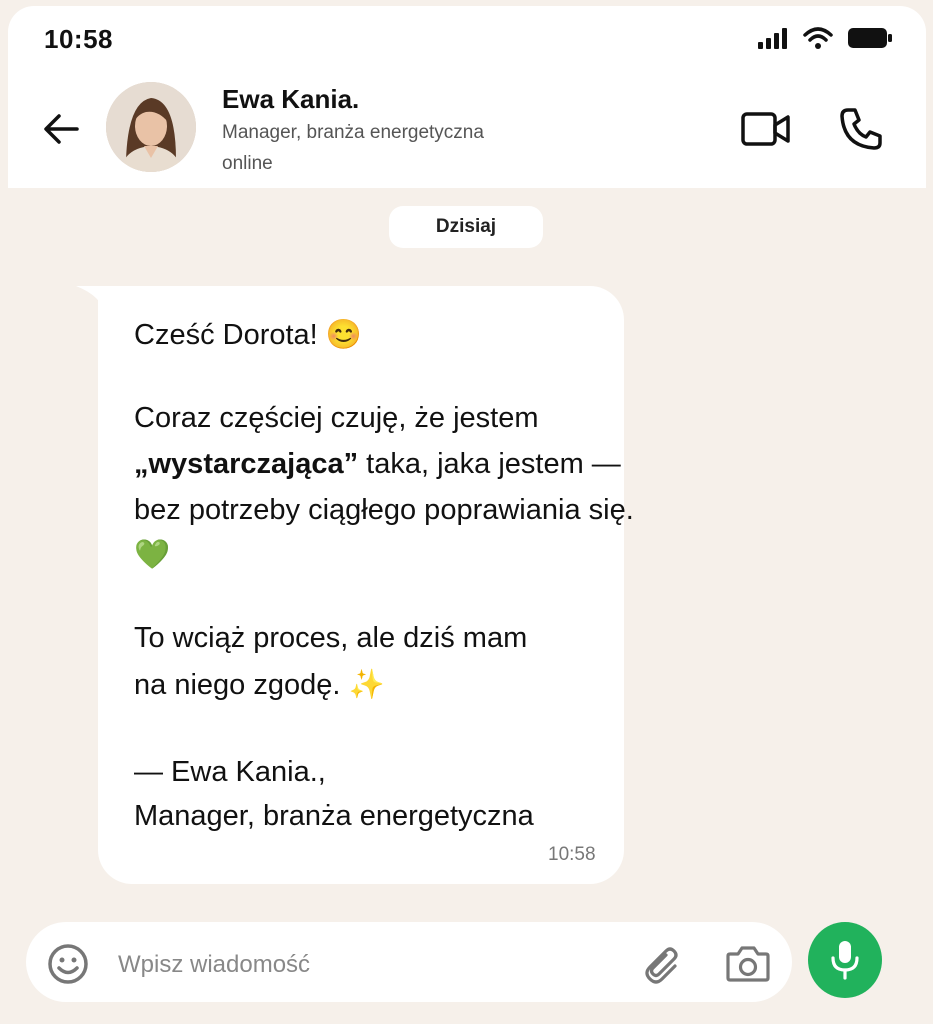  What do you see at coordinates (152, 555) in the screenshot?
I see `message-line: 💚` at bounding box center [152, 555].